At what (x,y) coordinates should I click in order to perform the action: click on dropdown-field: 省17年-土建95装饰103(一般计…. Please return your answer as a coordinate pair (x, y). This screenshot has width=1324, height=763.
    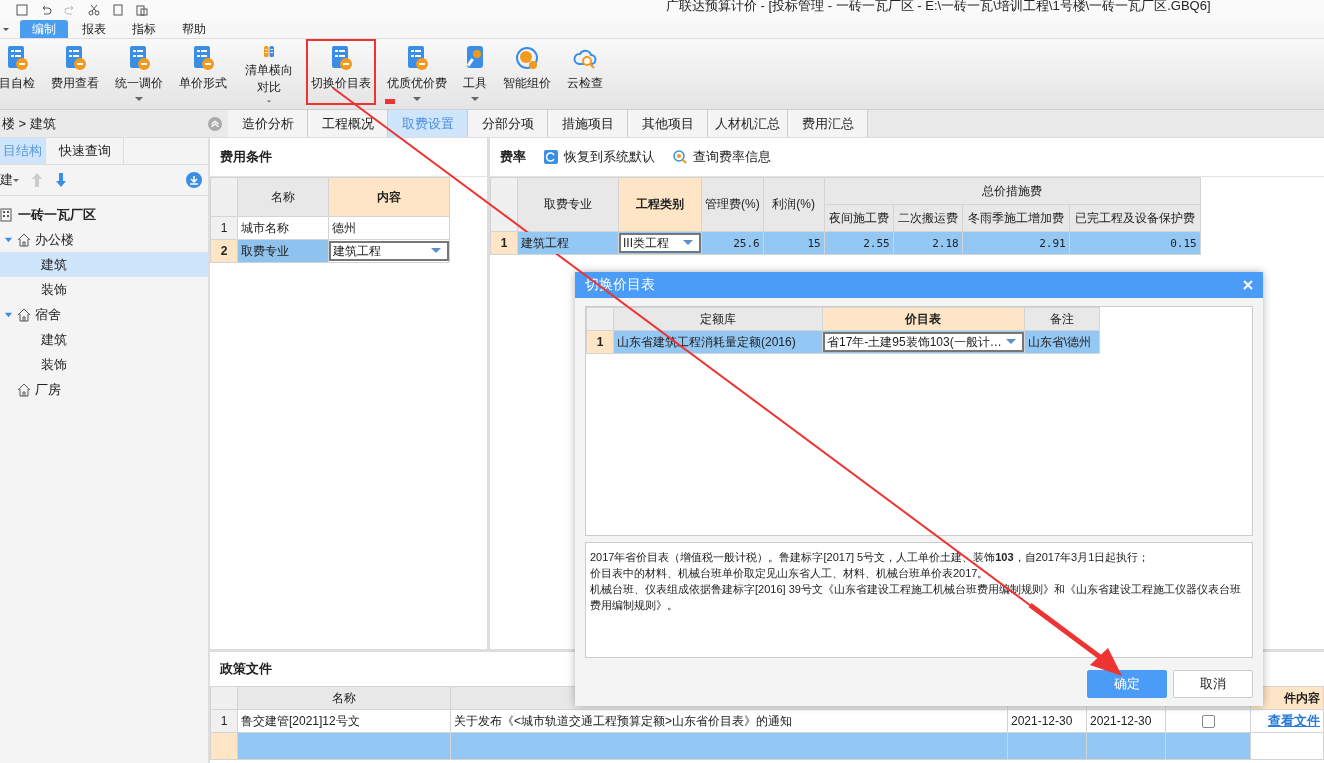
    Looking at the image, I should click on (923, 342).